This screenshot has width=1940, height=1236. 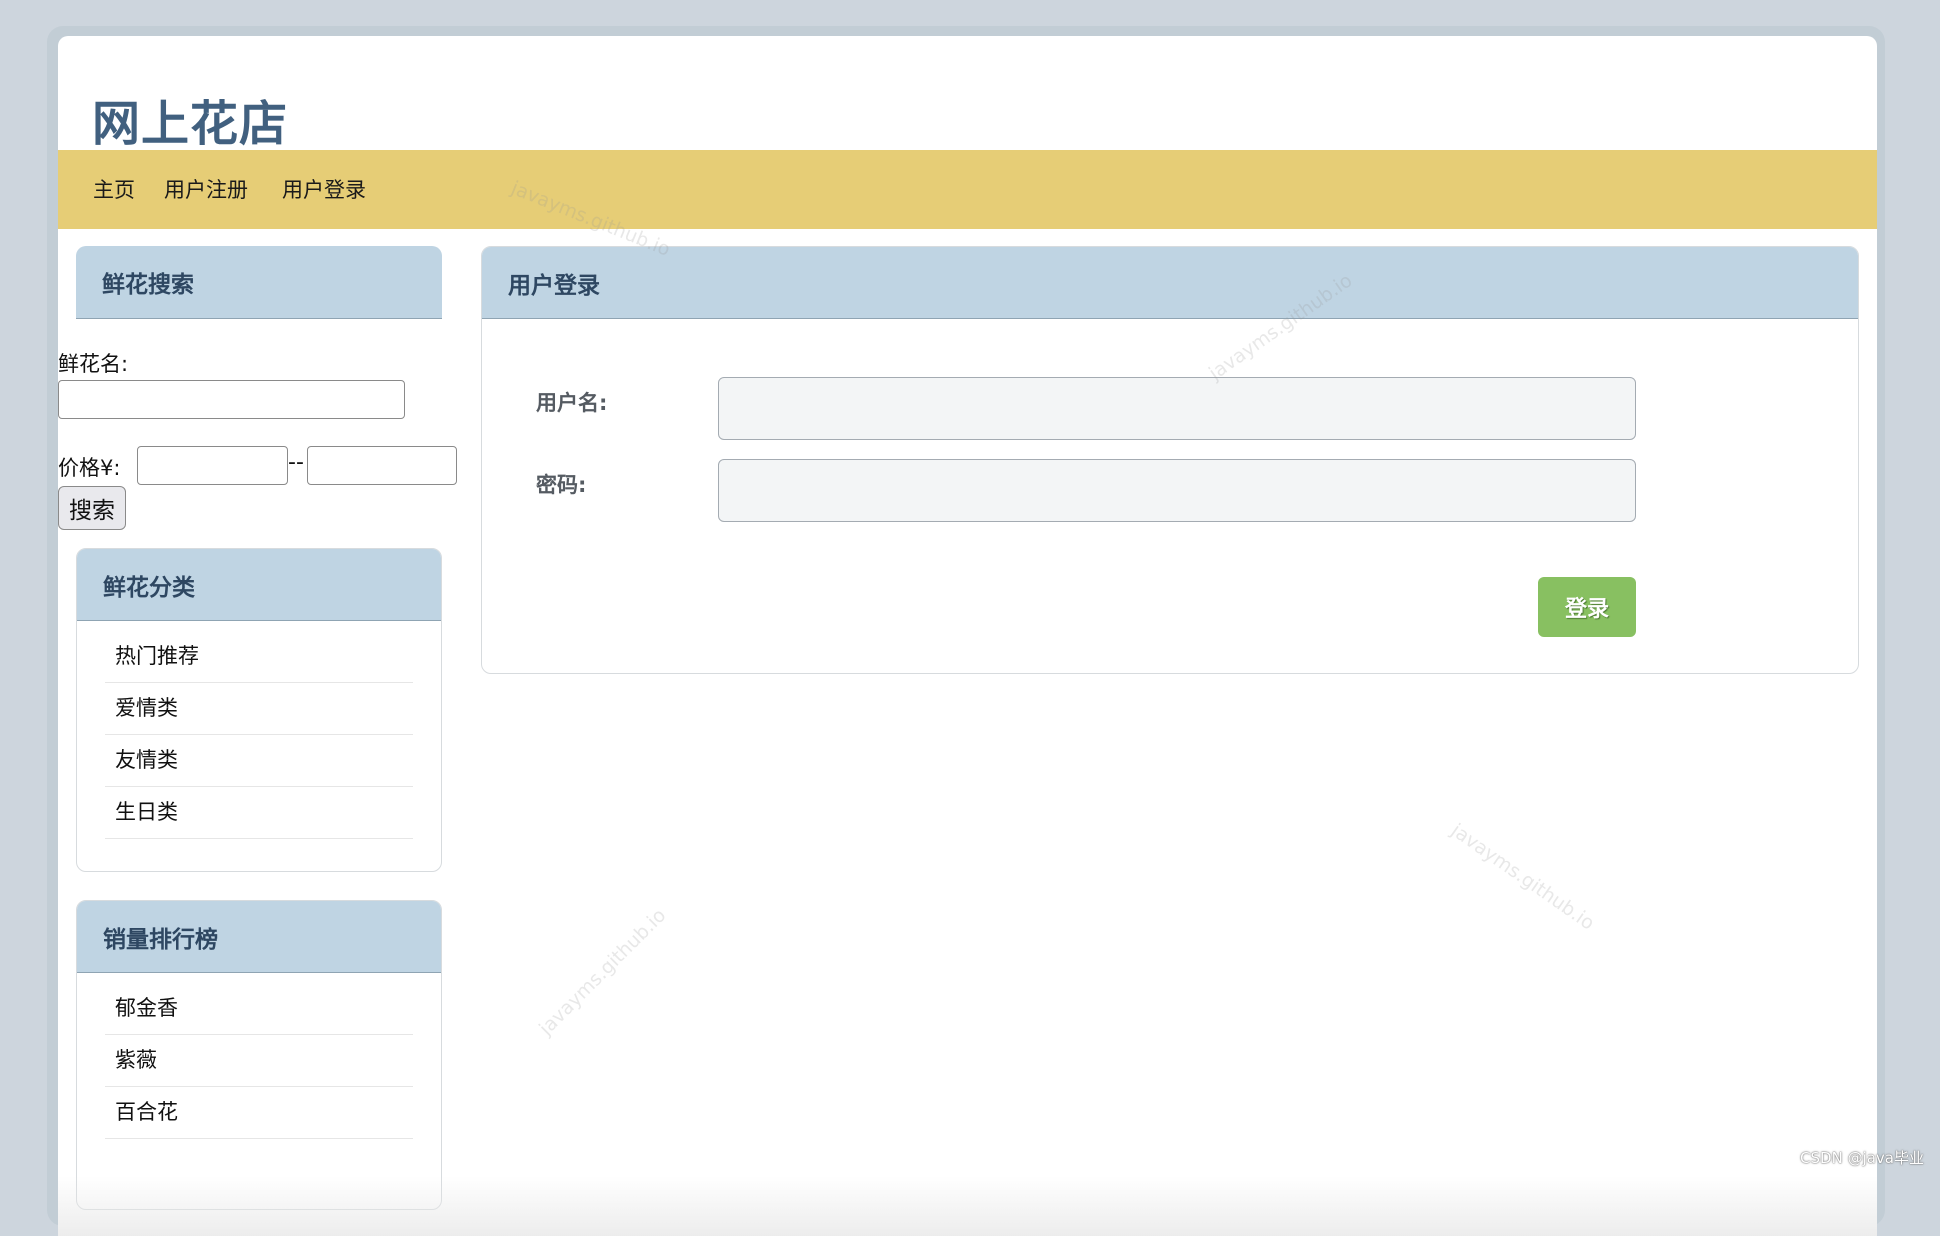 I want to click on category-panel: 鲜花分类 热门推荐 爱情类 友情类 生日类, so click(x=259, y=710).